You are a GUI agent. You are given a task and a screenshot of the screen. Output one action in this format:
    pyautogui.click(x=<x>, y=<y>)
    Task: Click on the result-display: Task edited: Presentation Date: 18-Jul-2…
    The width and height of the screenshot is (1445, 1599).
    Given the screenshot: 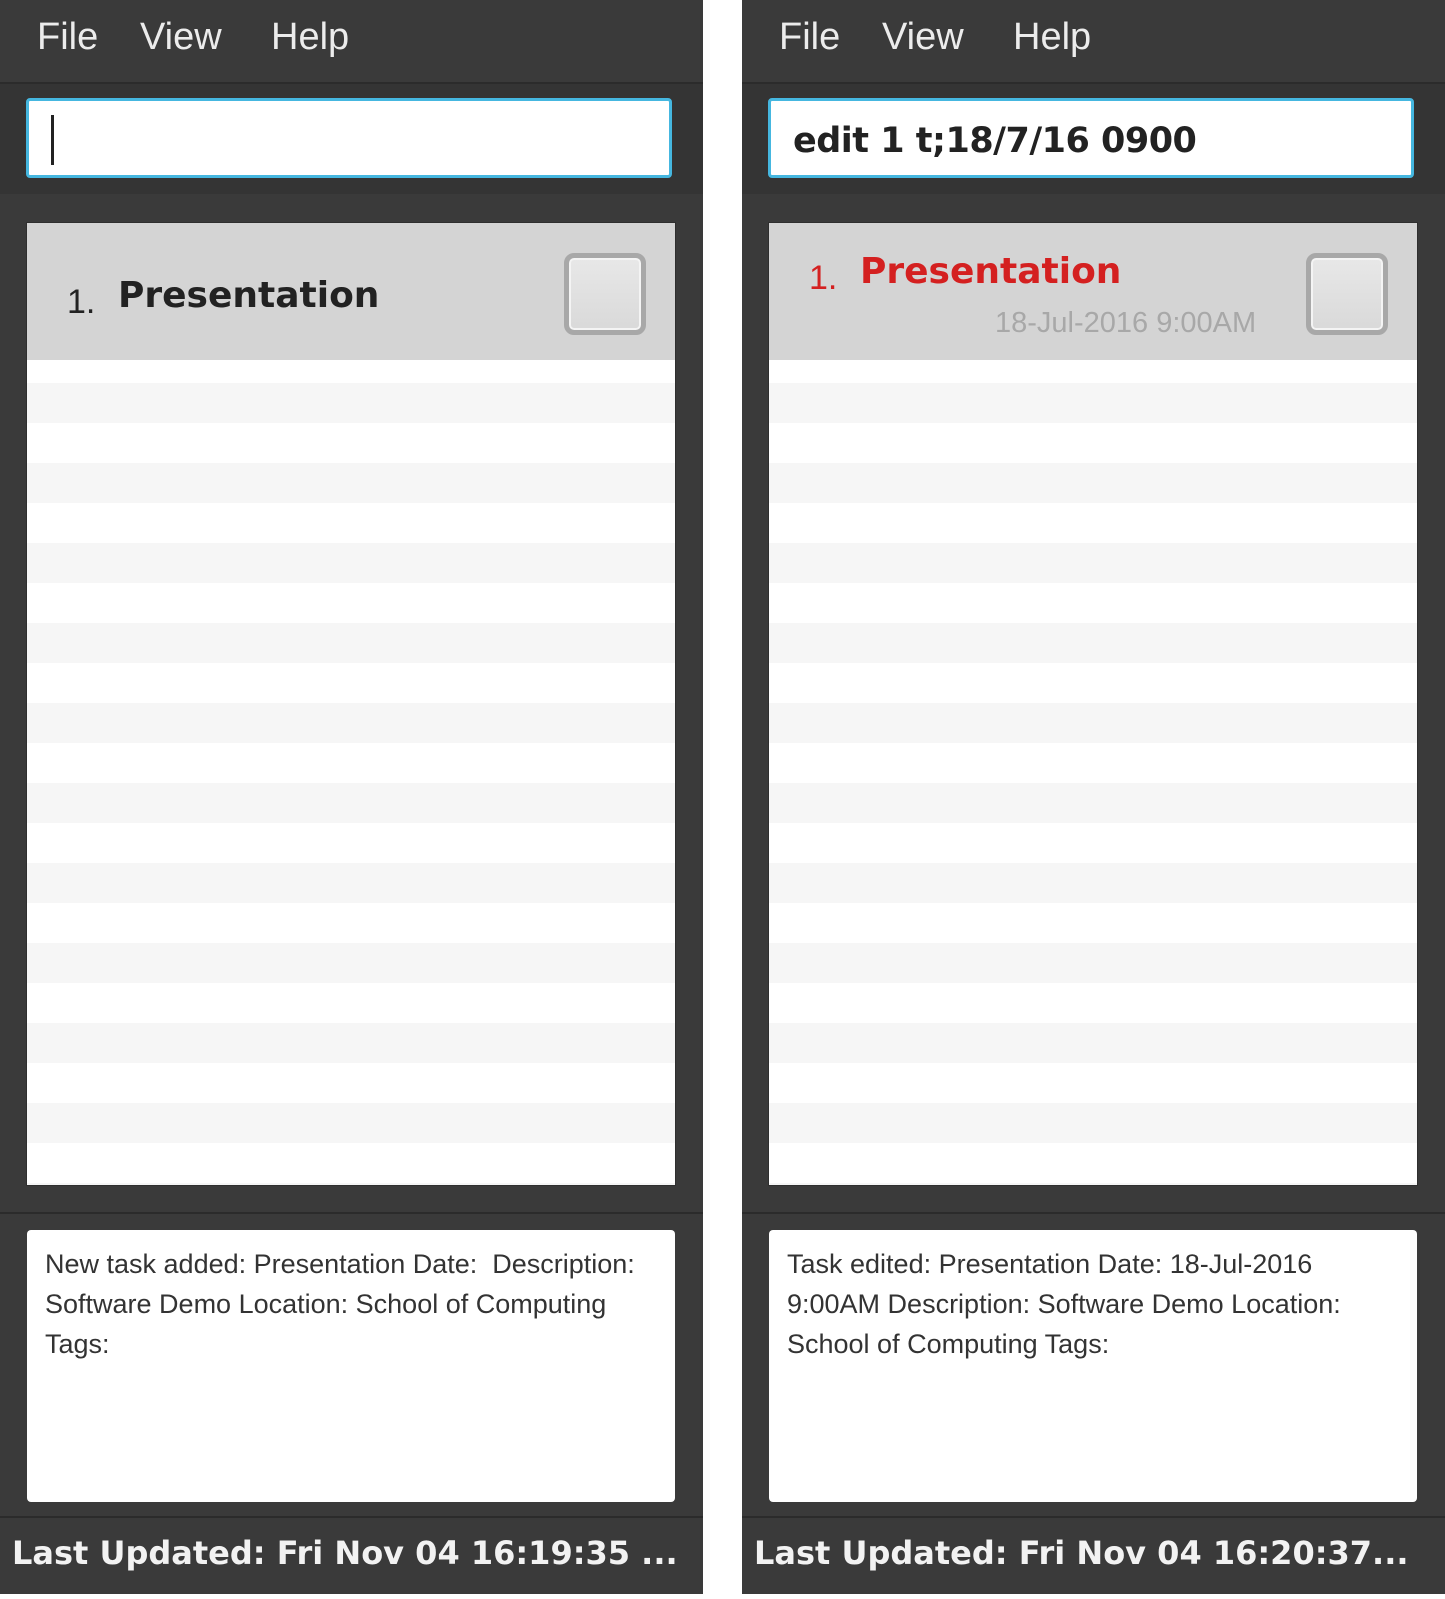 What is the action you would take?
    pyautogui.click(x=1093, y=1366)
    